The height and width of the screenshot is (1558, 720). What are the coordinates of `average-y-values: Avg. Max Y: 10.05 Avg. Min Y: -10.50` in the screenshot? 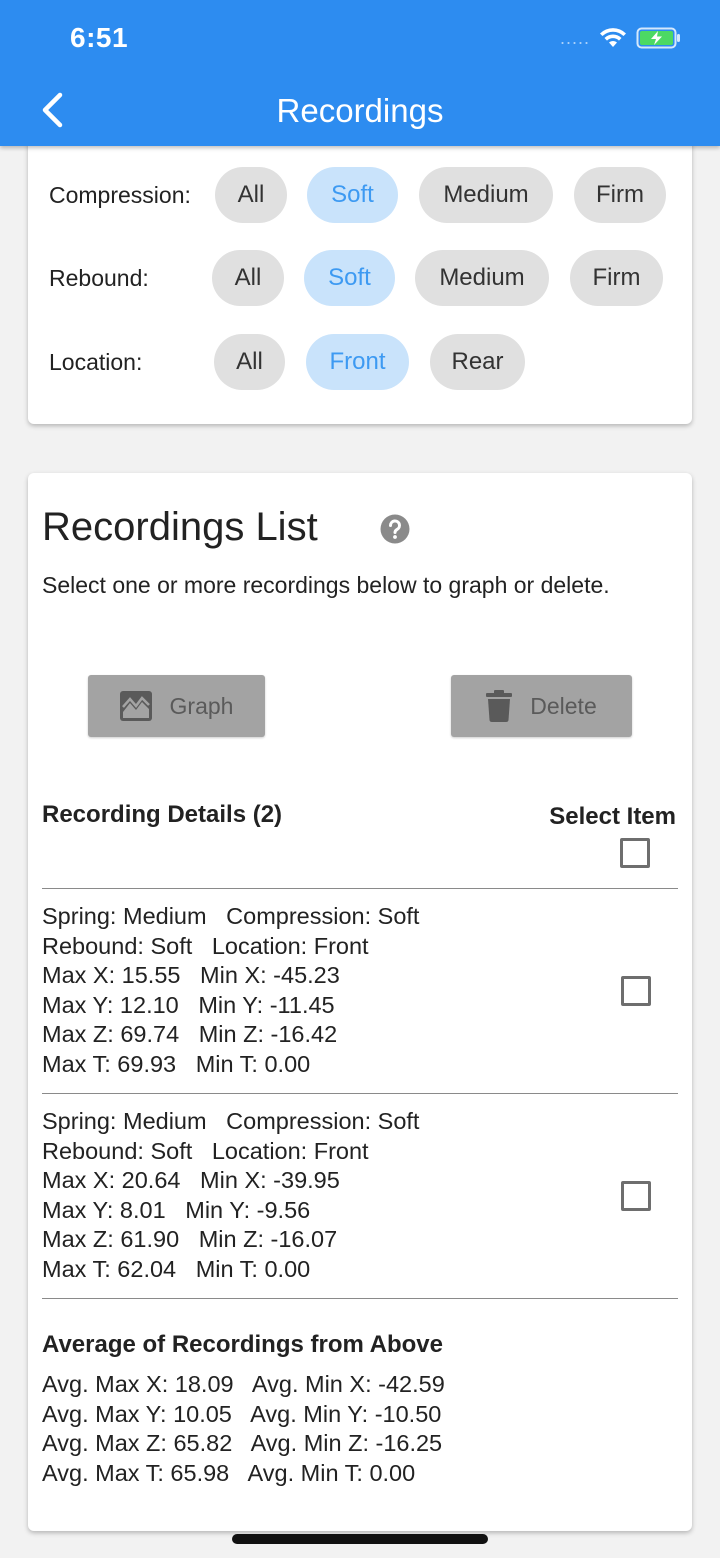 It's located at (242, 1413).